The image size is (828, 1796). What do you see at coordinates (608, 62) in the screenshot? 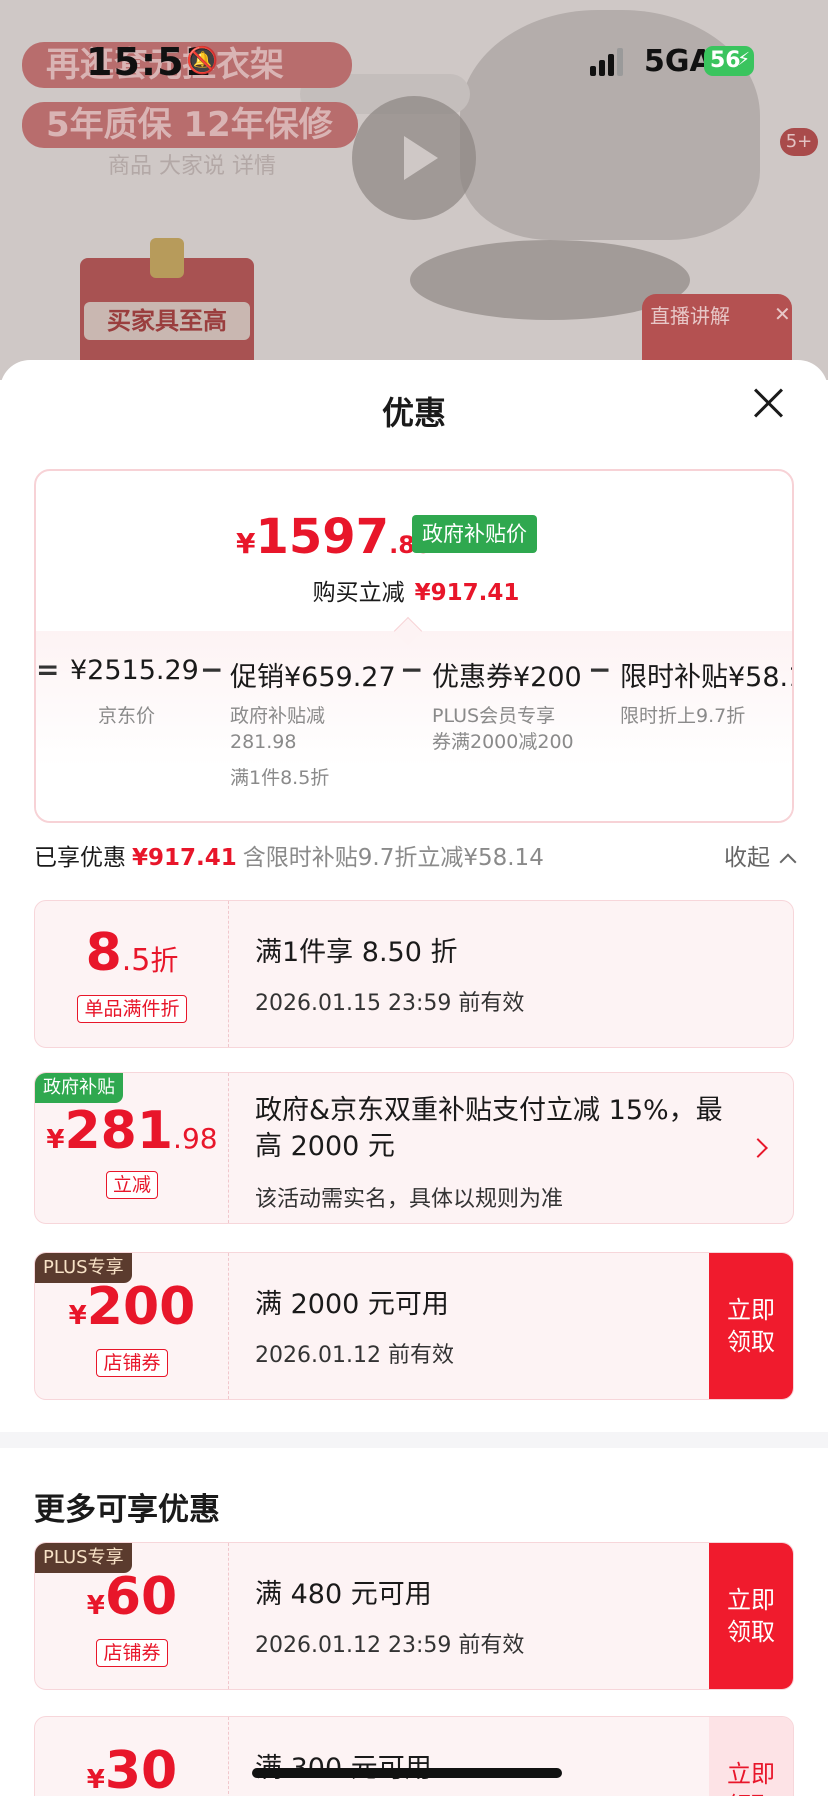
I see `signal-icon` at bounding box center [608, 62].